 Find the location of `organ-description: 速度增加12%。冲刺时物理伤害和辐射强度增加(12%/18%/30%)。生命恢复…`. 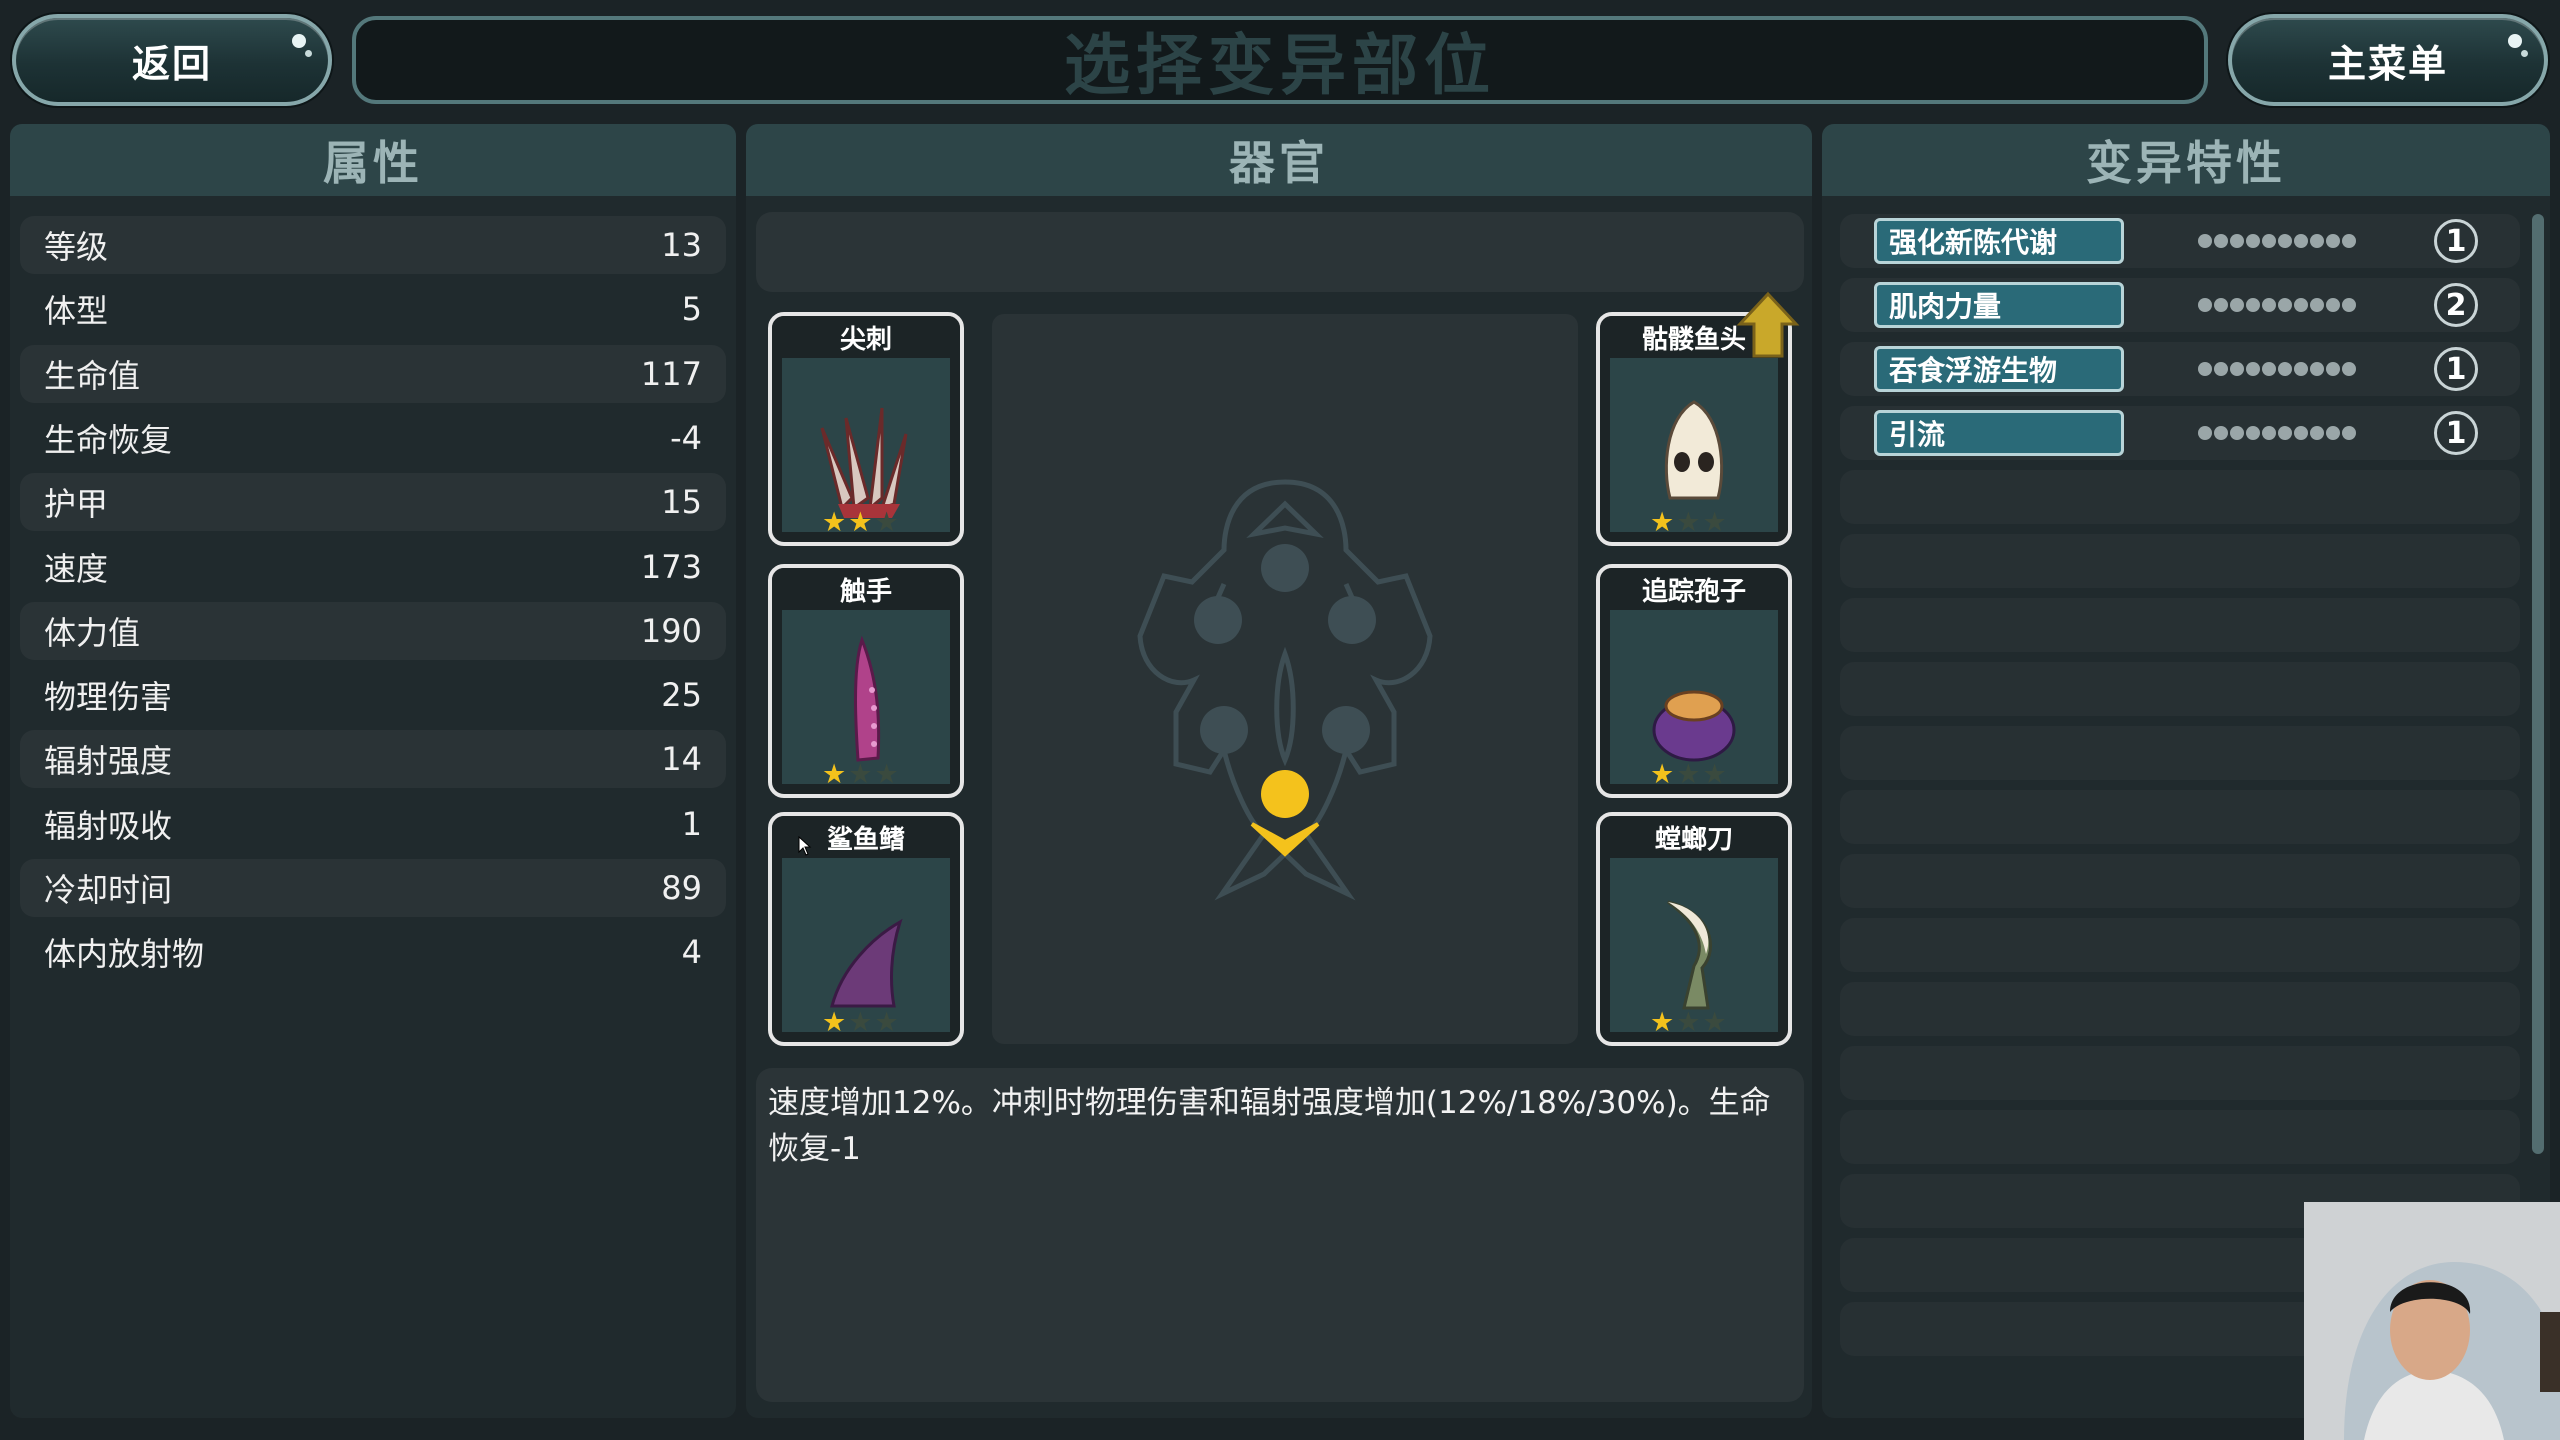

organ-description: 速度增加12%。冲刺时物理伤害和辐射强度增加(12%/18%/30%)。生命恢复… is located at coordinates (1280, 1235).